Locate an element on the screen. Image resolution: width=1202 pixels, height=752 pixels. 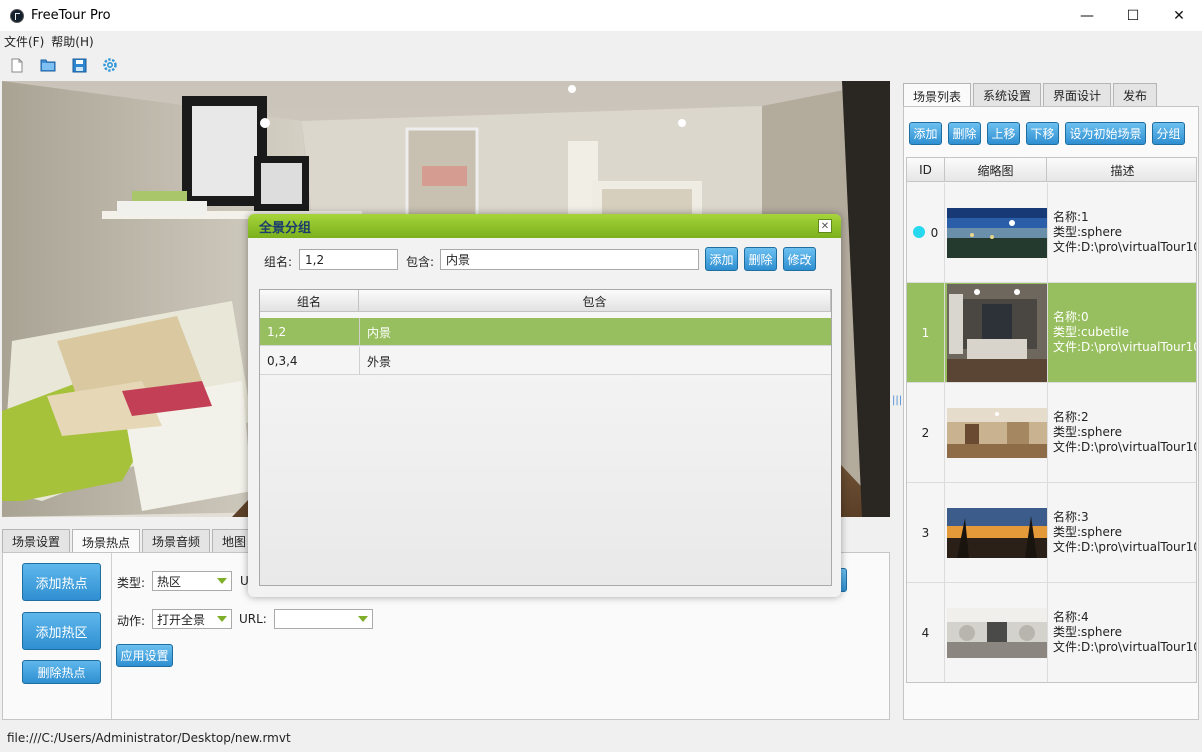
row-id: 3 is located at coordinates (926, 533).